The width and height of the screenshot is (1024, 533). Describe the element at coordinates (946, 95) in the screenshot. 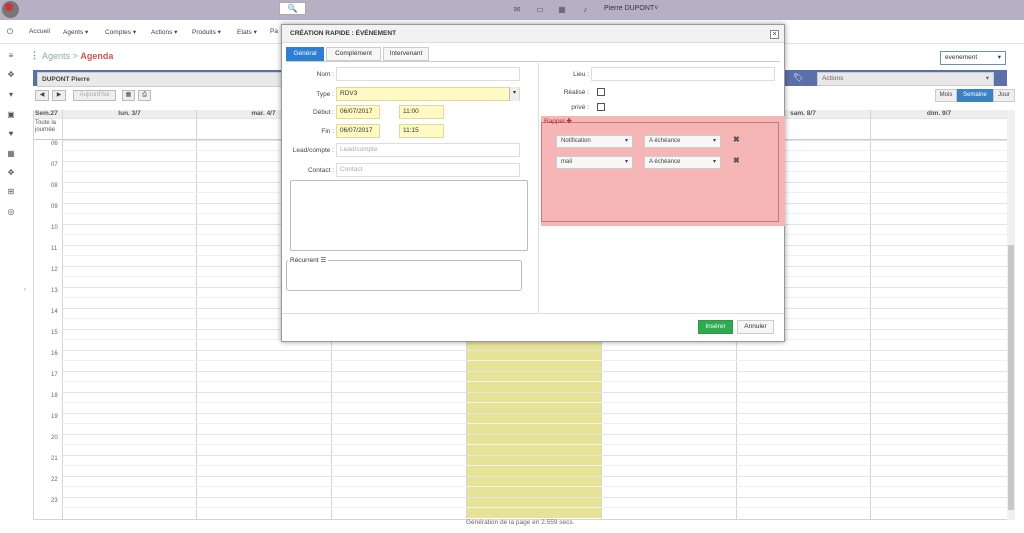

I see `view-month: Mois` at that location.